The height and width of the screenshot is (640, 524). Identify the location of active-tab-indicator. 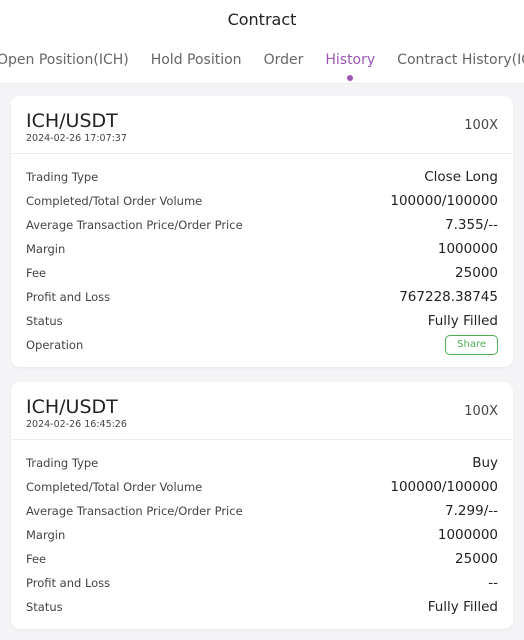
(350, 78).